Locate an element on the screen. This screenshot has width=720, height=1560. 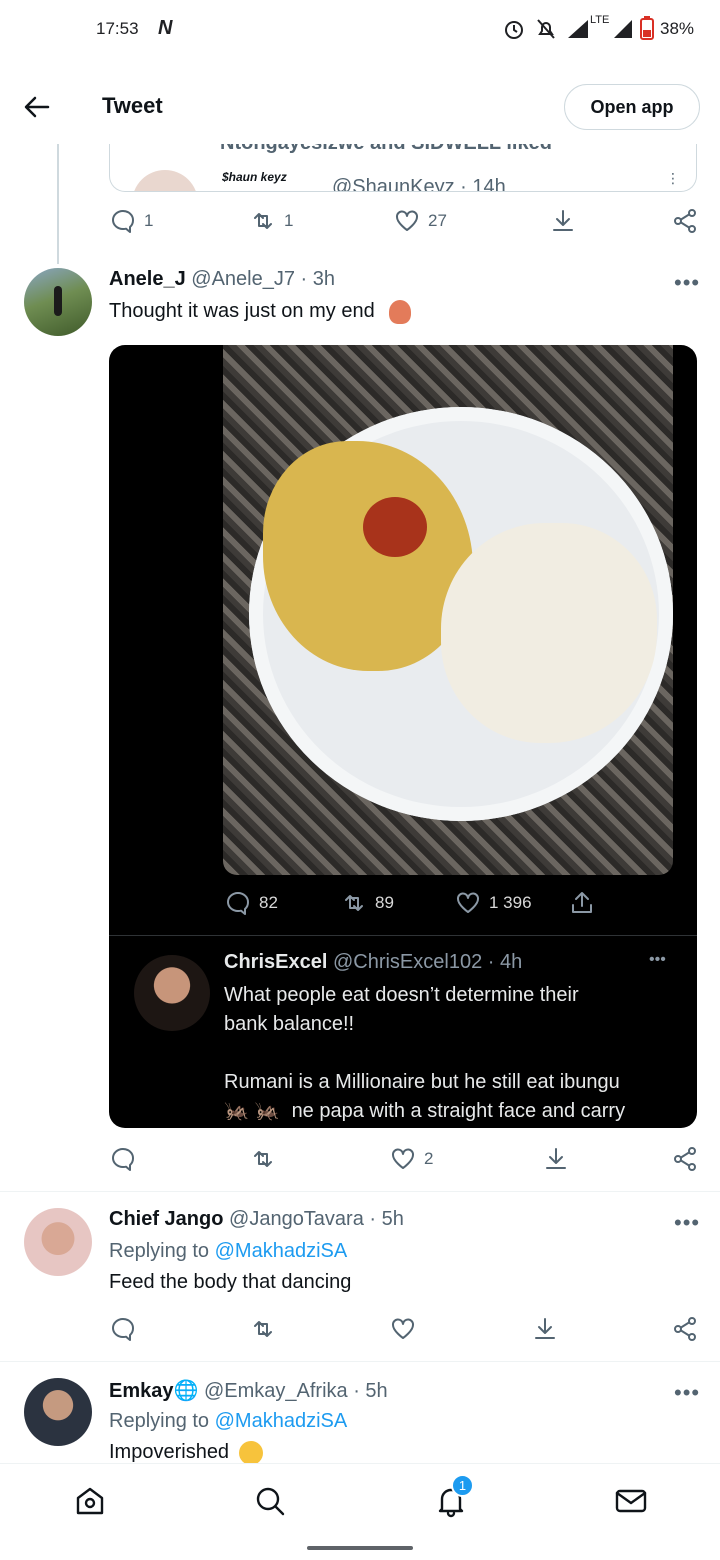
quoted-author-badge: $haun keyz is located at coordinates (254, 177).